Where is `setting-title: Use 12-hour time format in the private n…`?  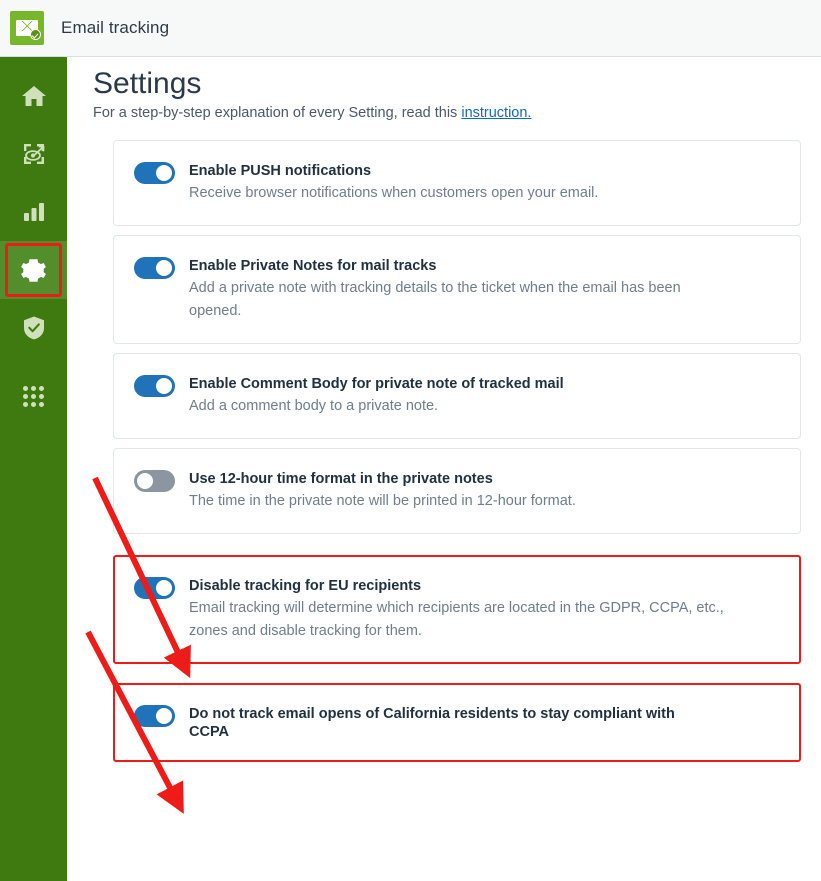 setting-title: Use 12-hour time format in the private n… is located at coordinates (341, 479).